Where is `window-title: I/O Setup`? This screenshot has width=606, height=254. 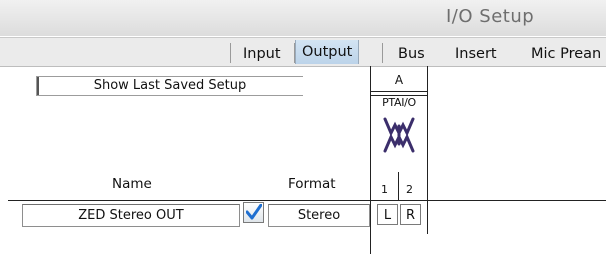
window-title: I/O Setup is located at coordinates (490, 16).